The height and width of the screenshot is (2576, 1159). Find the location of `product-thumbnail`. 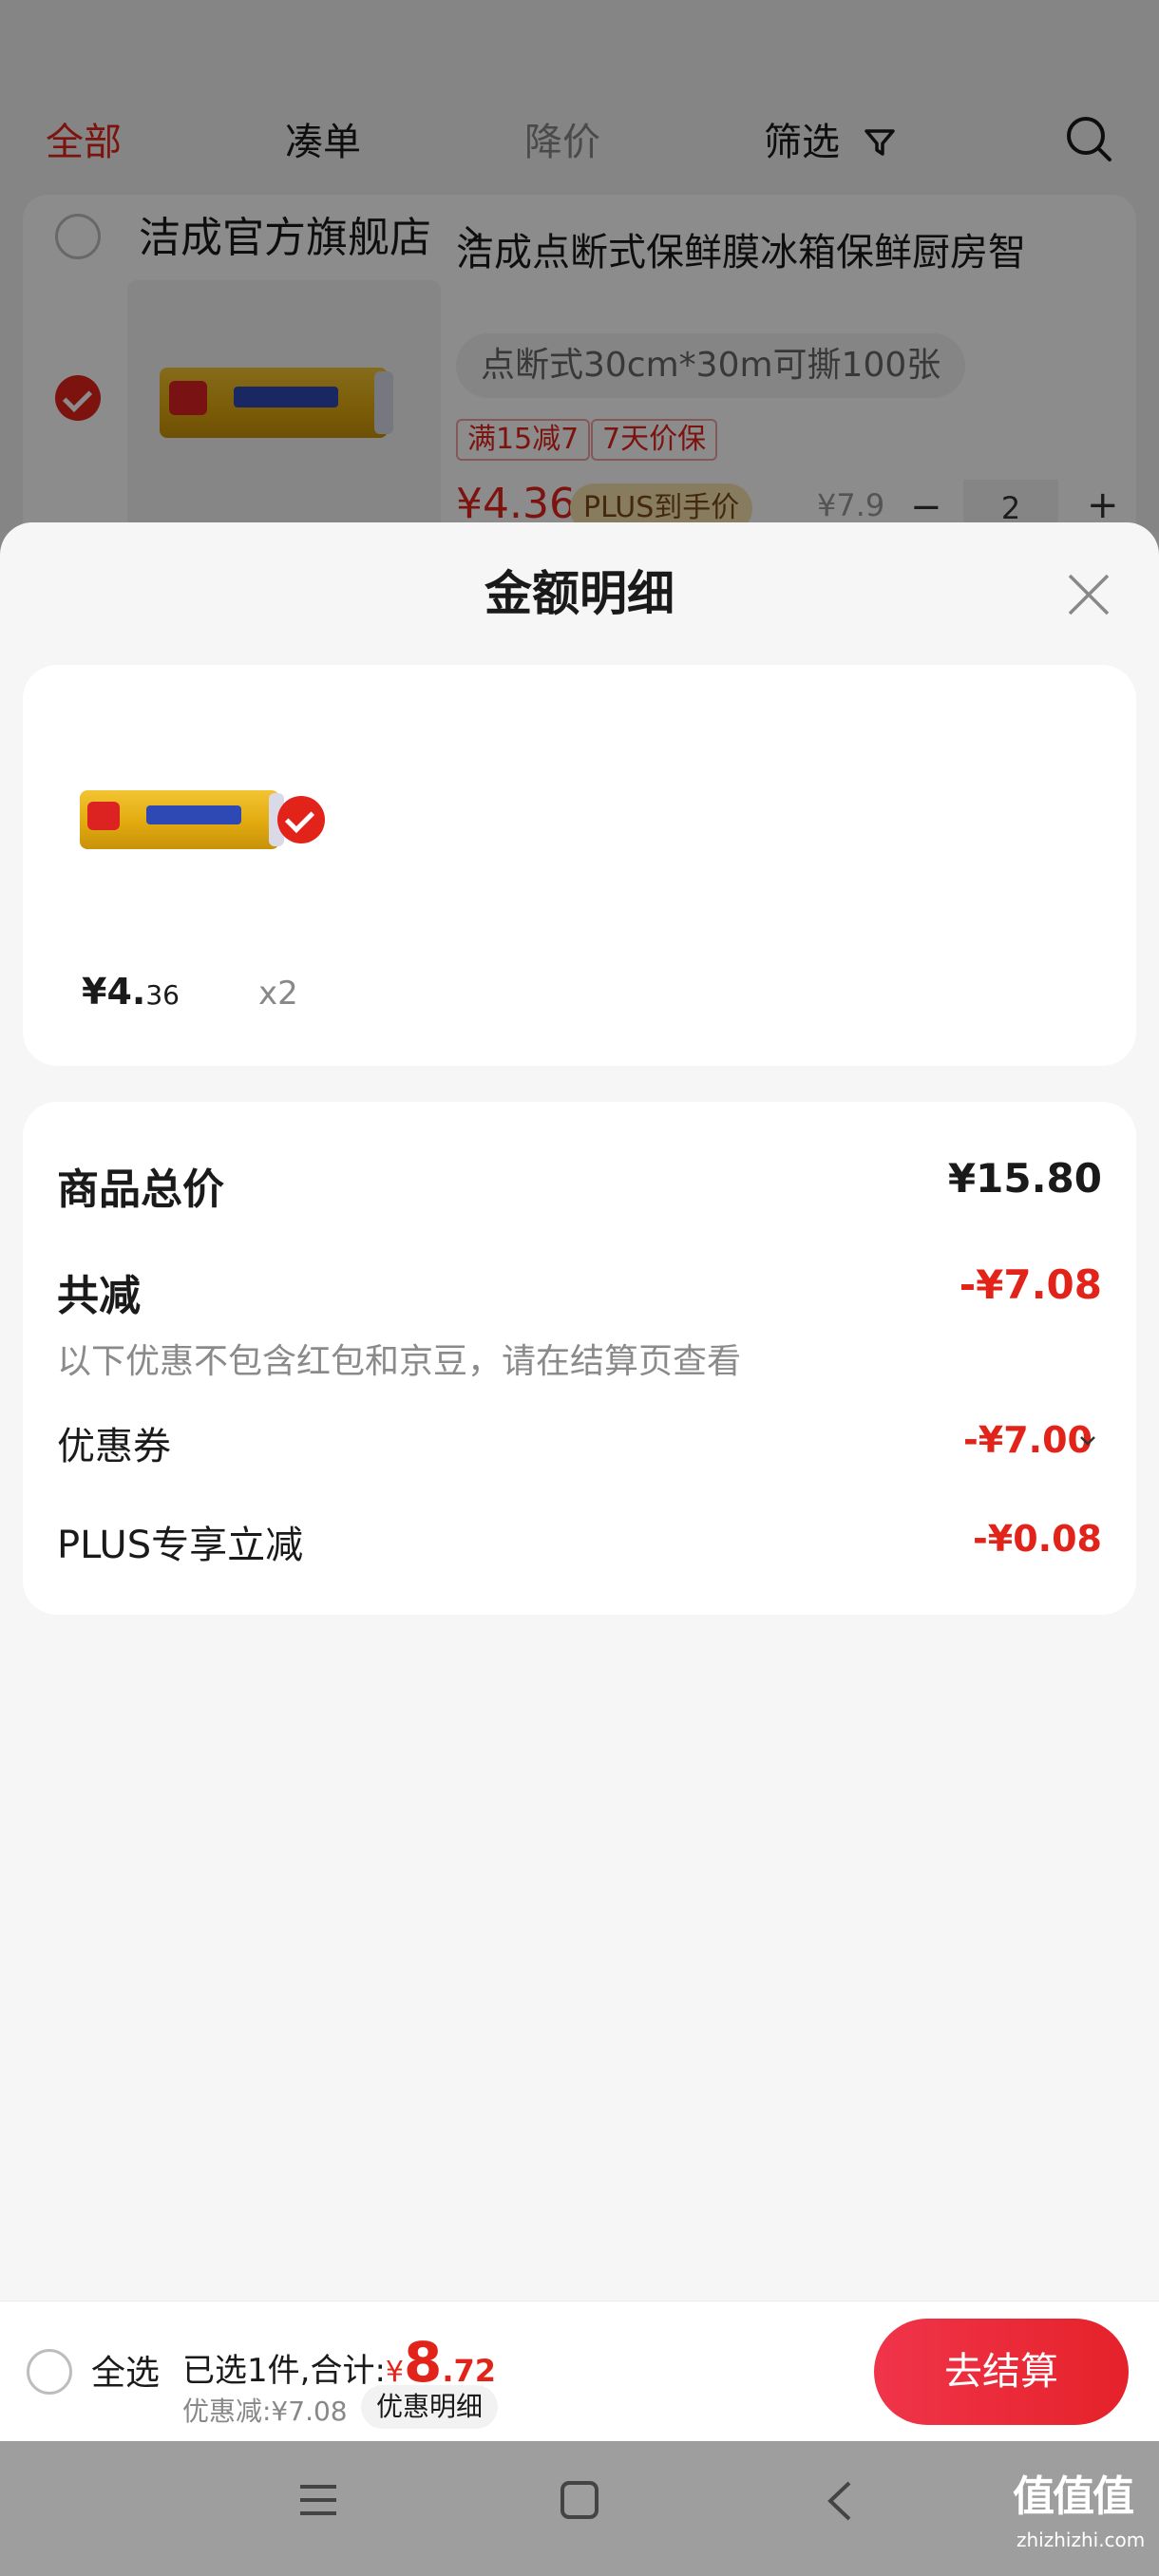

product-thumbnail is located at coordinates (197, 823).